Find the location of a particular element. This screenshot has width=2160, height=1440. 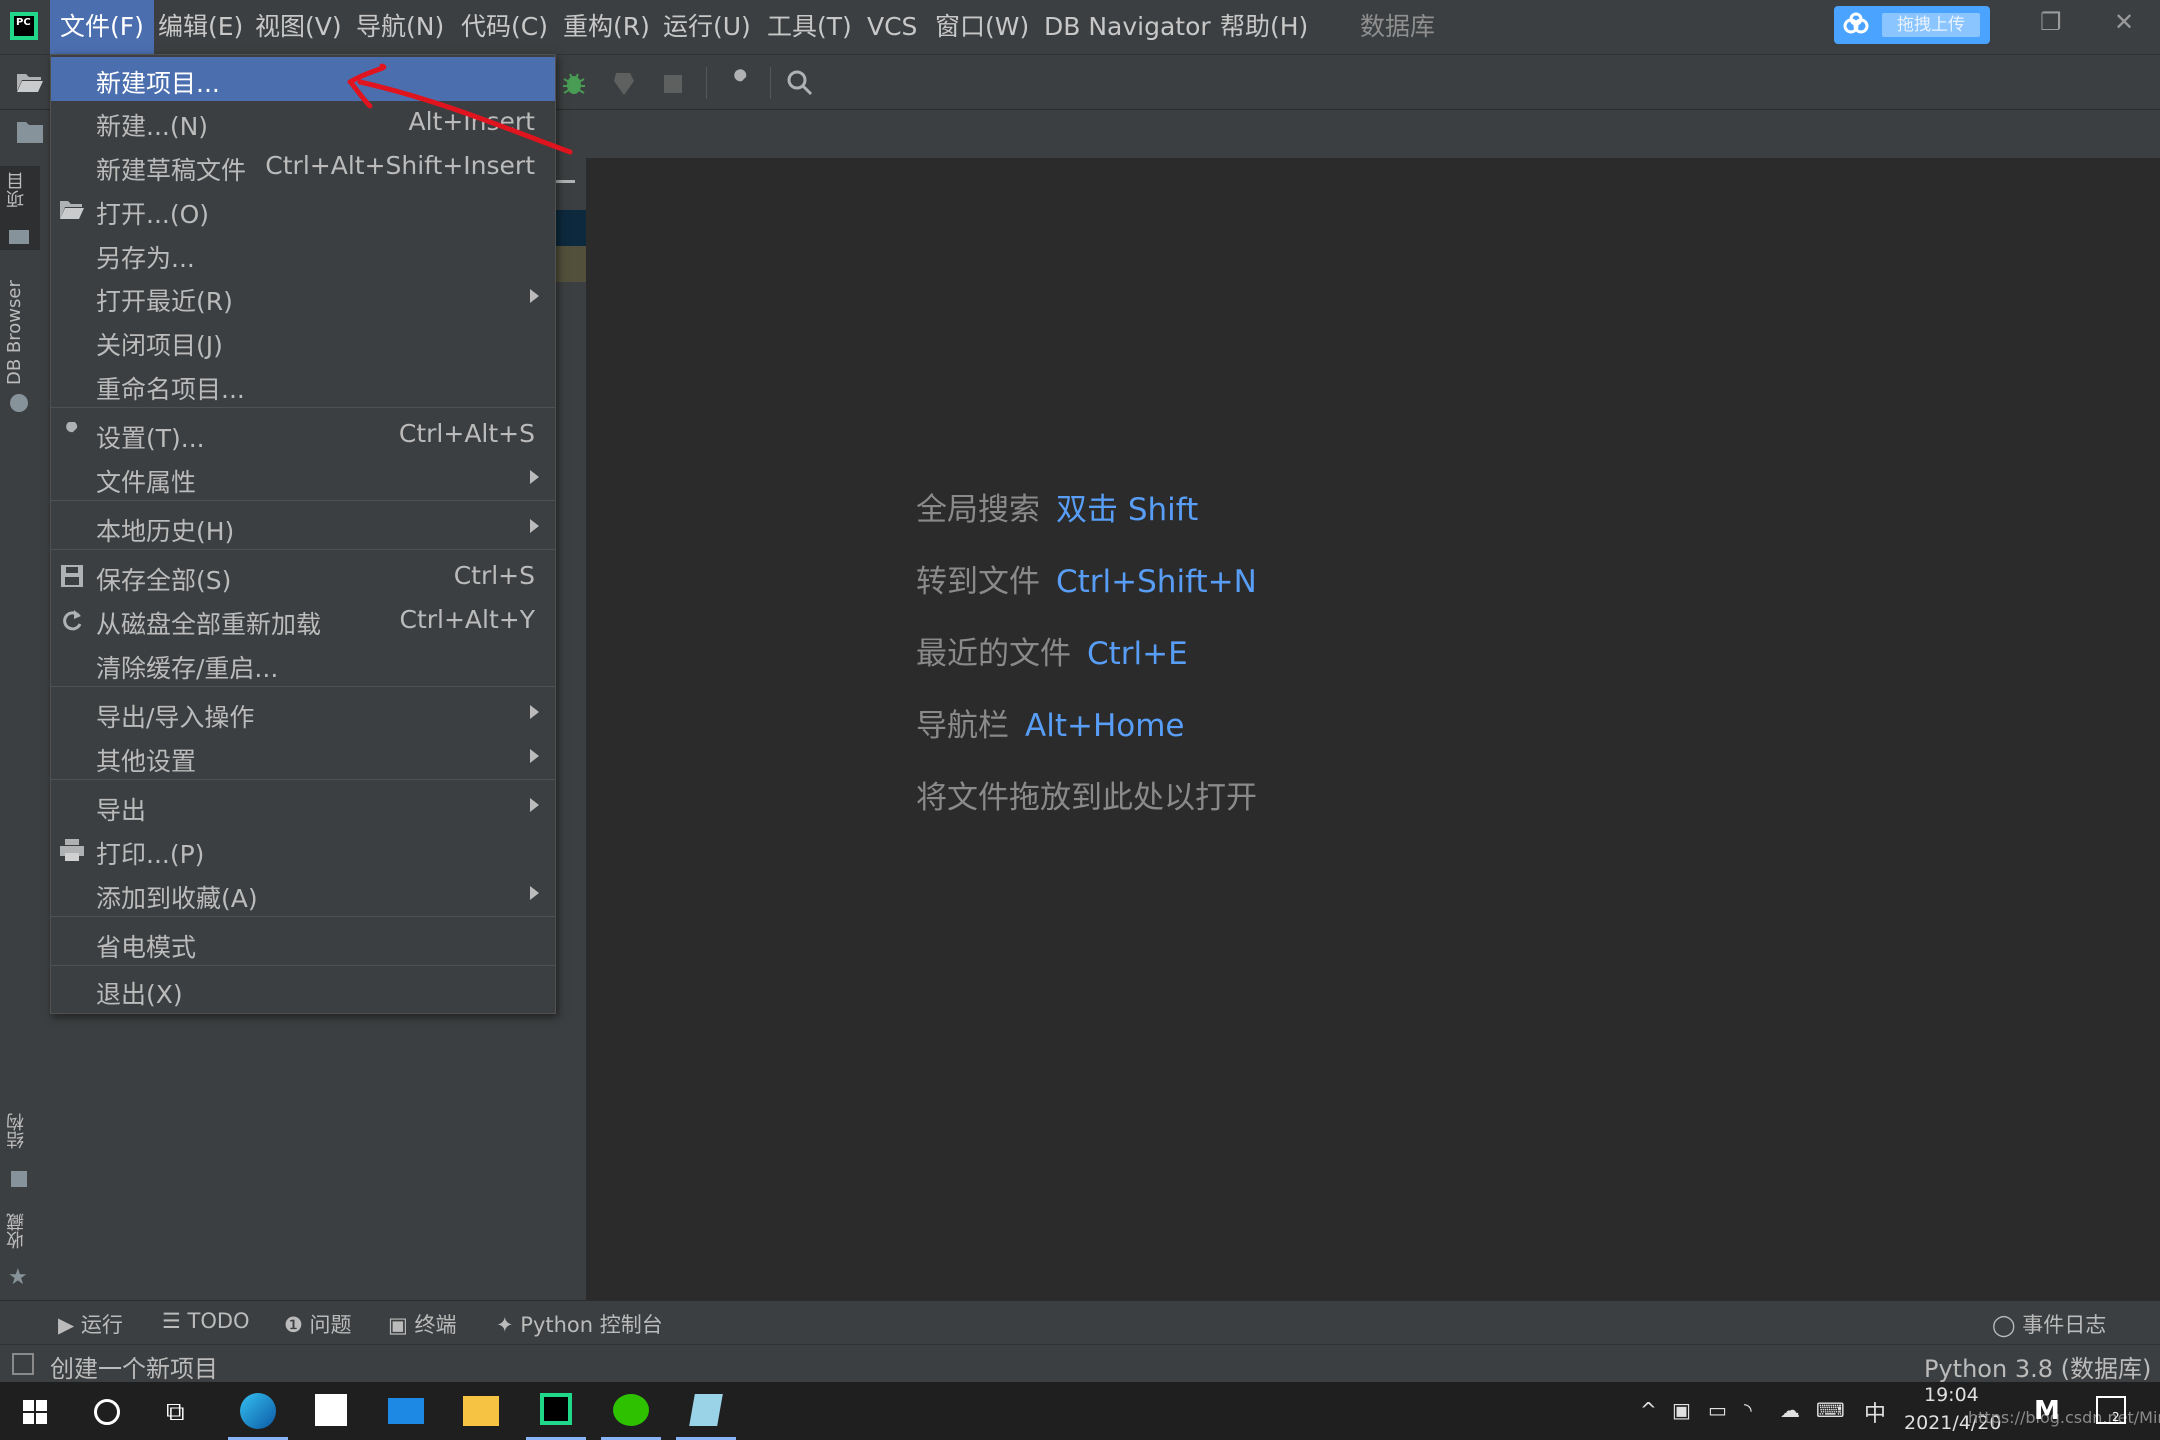

windows-start-icon is located at coordinates (35, 1412).